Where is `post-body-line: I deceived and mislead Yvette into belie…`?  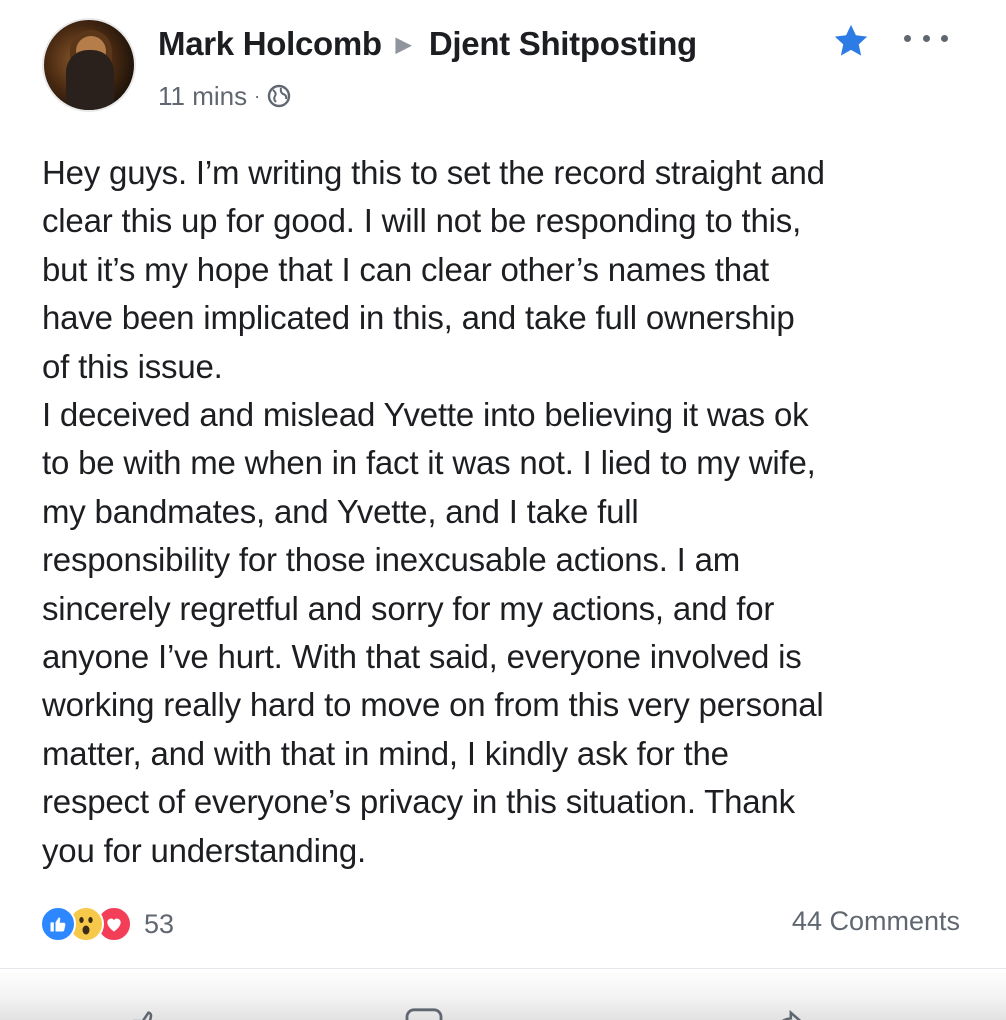 post-body-line: I deceived and mislead Yvette into belie… is located at coordinates (425, 415).